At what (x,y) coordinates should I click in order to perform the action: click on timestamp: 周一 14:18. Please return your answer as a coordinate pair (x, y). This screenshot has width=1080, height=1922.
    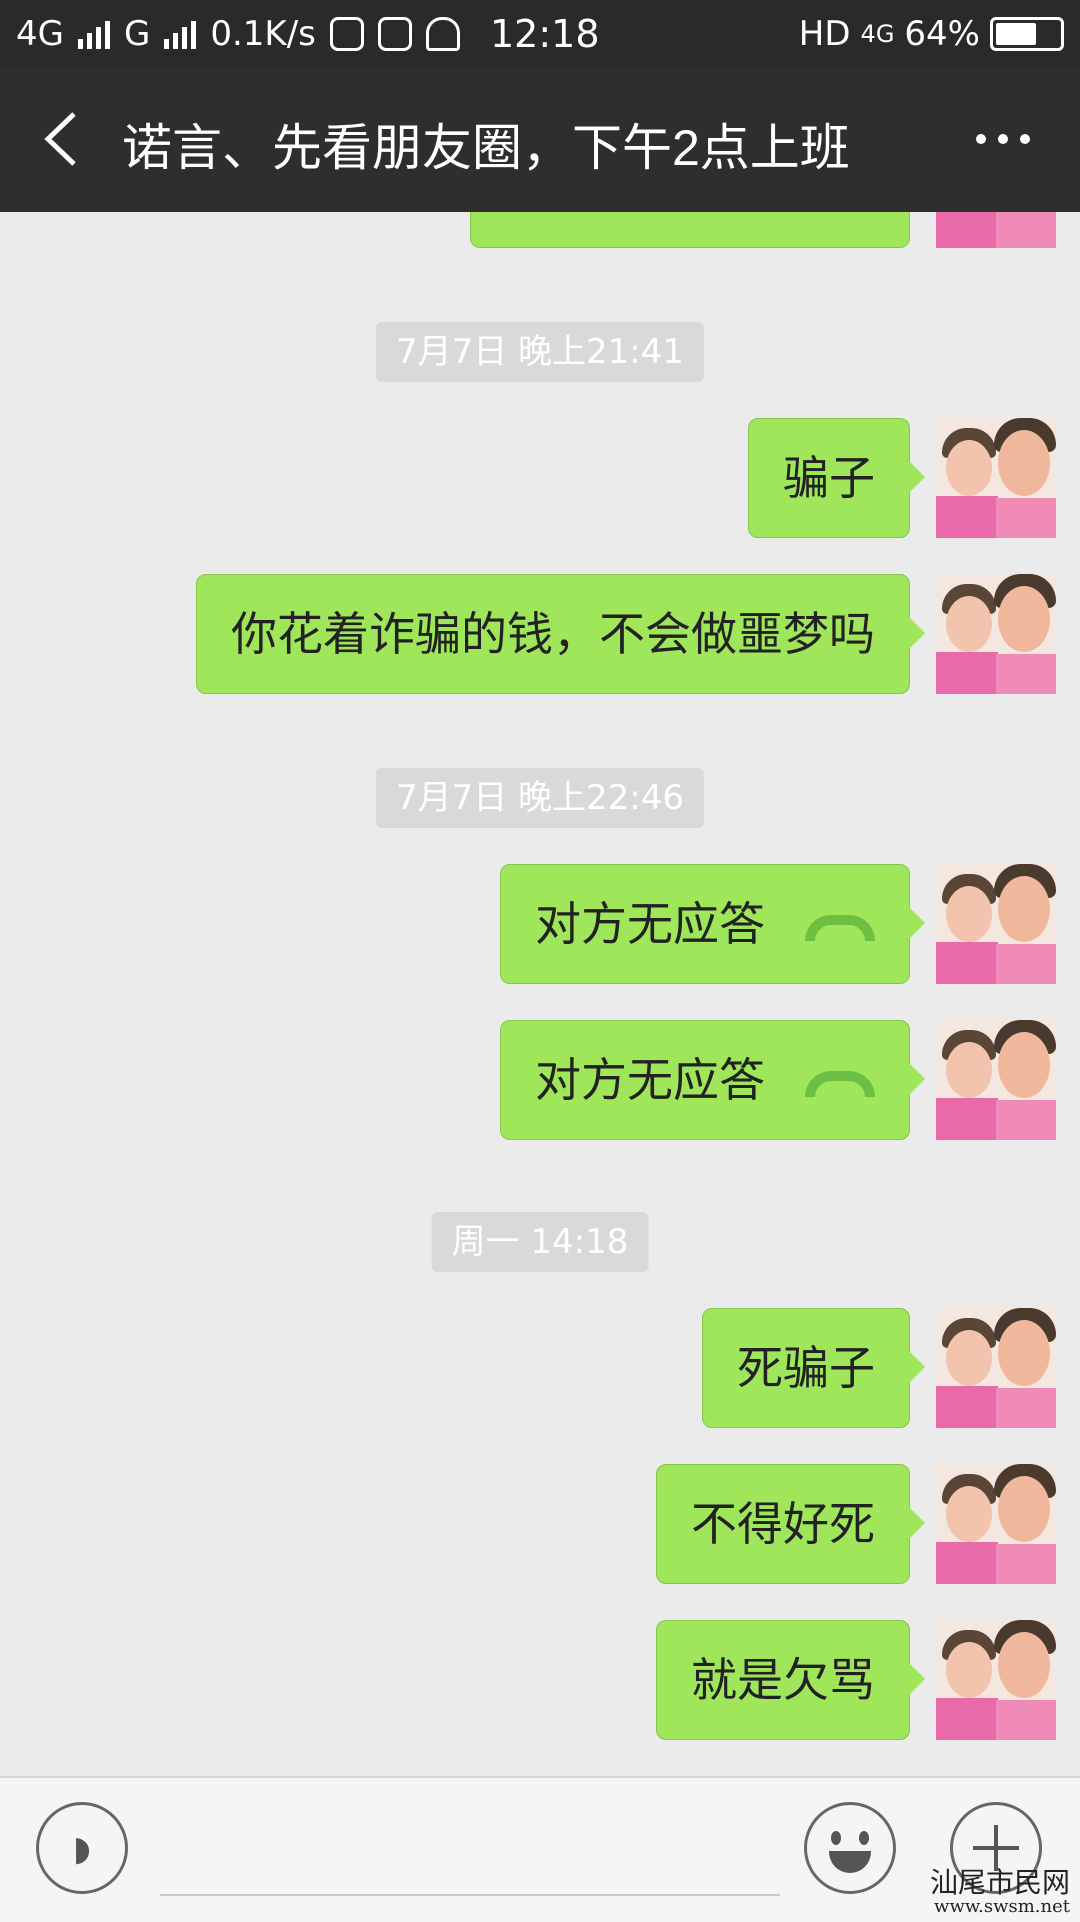
    Looking at the image, I should click on (540, 1242).